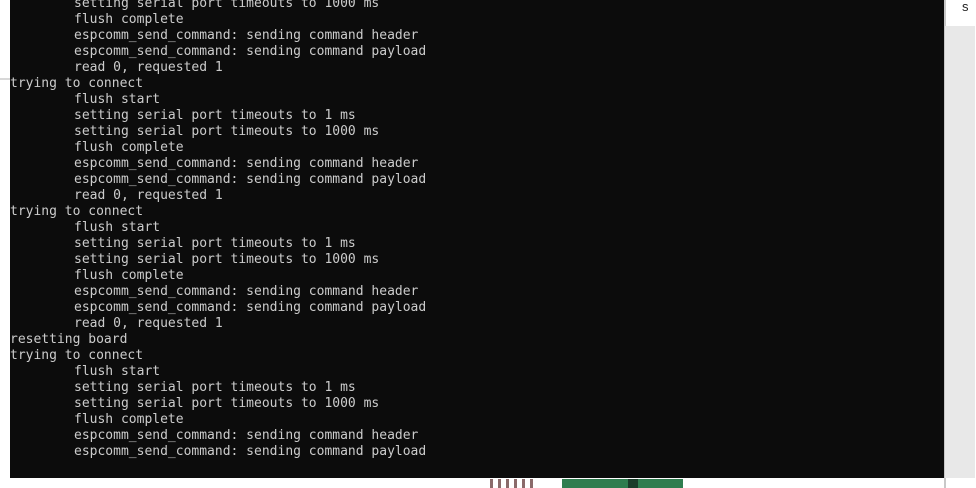  Describe the element at coordinates (69, 339) in the screenshot. I see `terminal-line: resetting board` at that location.